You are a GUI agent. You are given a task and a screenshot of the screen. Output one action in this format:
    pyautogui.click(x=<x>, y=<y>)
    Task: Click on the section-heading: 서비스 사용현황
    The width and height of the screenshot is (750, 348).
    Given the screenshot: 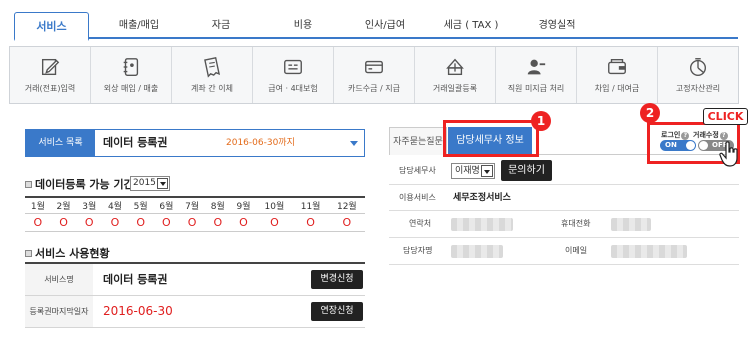 What is the action you would take?
    pyautogui.click(x=72, y=253)
    